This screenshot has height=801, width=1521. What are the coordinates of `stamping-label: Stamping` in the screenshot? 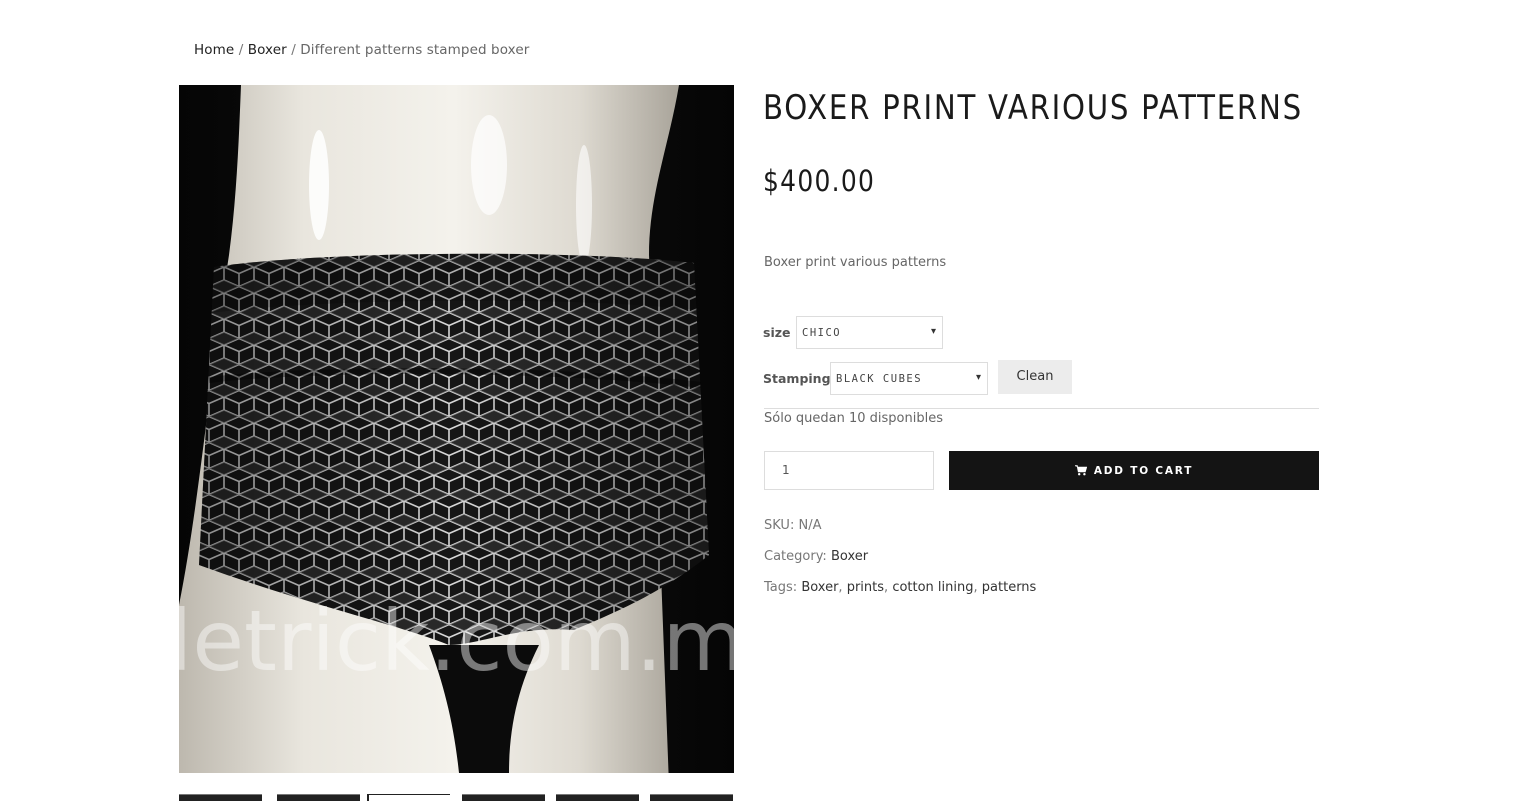 It's located at (797, 378).